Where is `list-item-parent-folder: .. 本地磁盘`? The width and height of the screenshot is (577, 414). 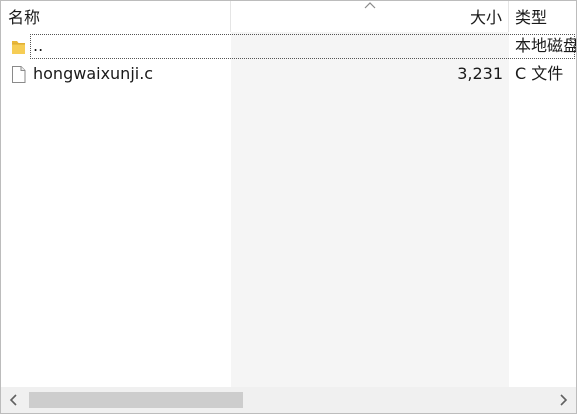 list-item-parent-folder: .. 本地磁盘 is located at coordinates (288, 46).